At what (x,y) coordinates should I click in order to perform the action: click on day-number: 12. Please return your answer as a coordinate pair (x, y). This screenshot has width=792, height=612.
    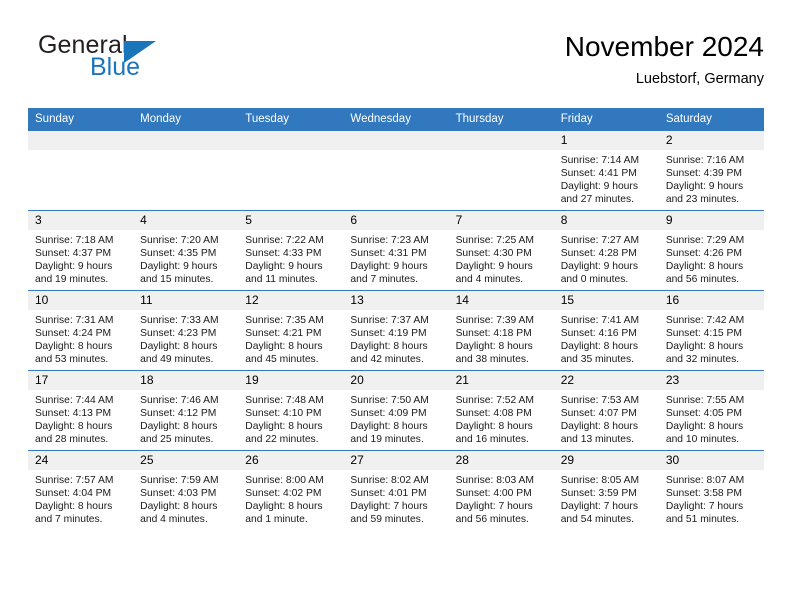
    Looking at the image, I should click on (291, 300).